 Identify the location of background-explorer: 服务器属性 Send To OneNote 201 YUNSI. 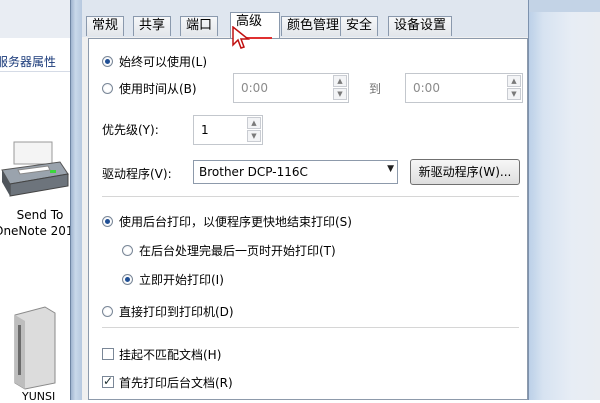
(40, 201).